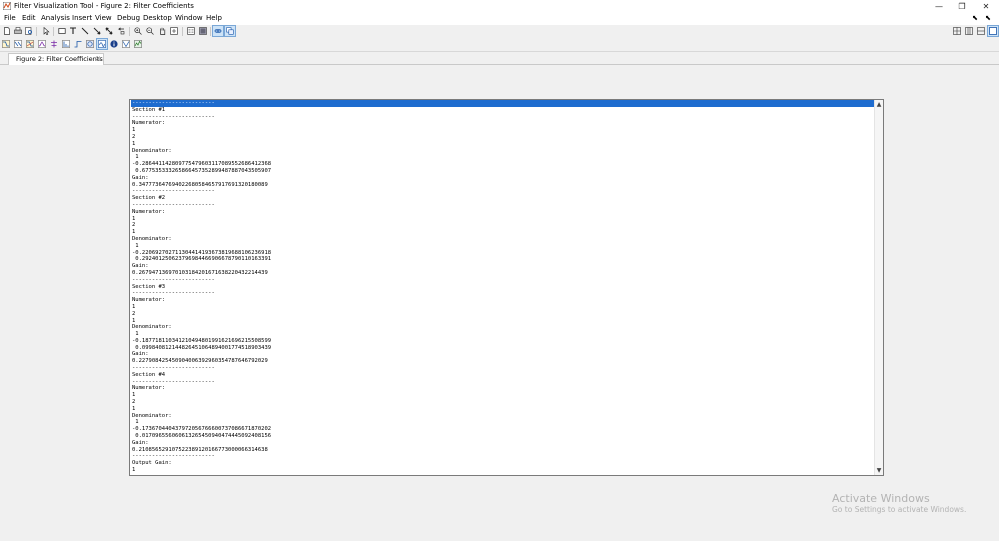 This screenshot has height=541, width=999. What do you see at coordinates (18, 44) in the screenshot?
I see `phase-response-icon` at bounding box center [18, 44].